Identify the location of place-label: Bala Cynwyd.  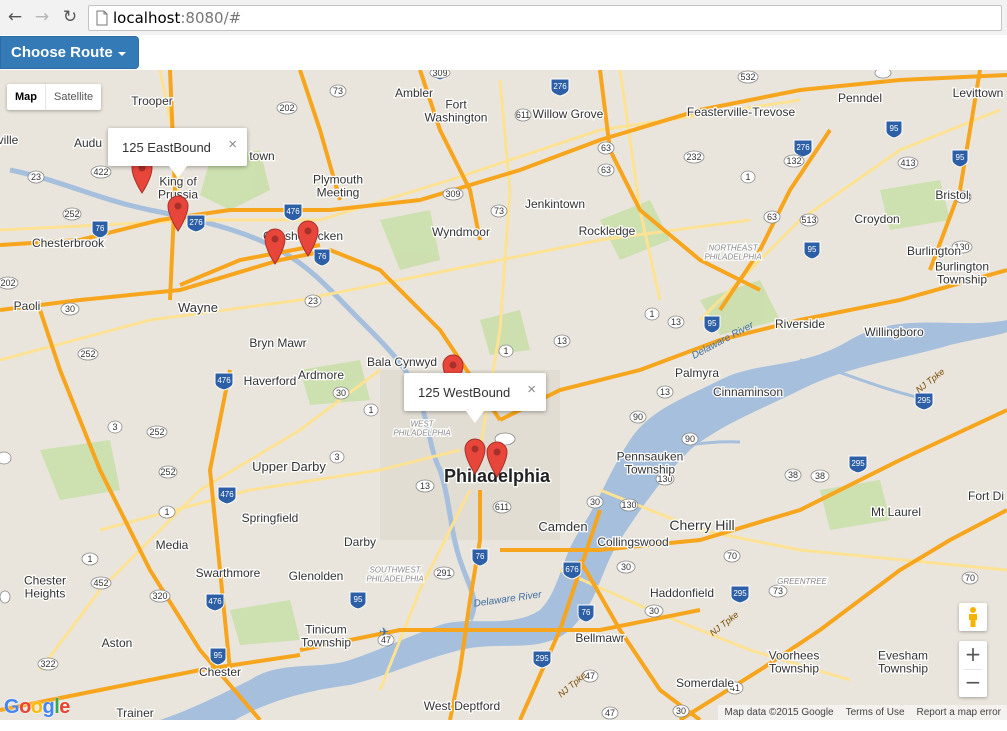
(402, 362).